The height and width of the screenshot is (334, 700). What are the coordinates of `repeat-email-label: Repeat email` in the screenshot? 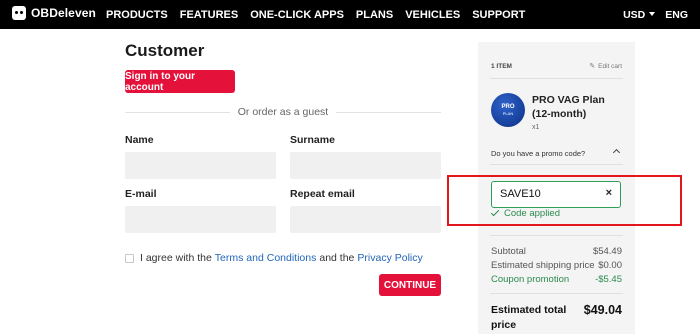 It's located at (322, 194).